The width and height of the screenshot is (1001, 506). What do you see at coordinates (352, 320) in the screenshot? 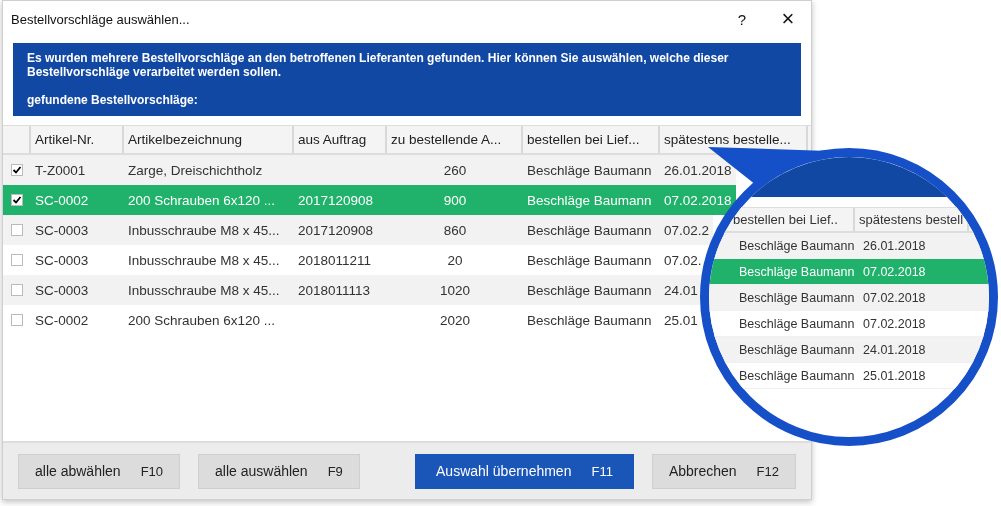
I see `table-row: SC-0002 200 Schrauben 6x120 ... 2020 Beschläge Baumann 25.01` at bounding box center [352, 320].